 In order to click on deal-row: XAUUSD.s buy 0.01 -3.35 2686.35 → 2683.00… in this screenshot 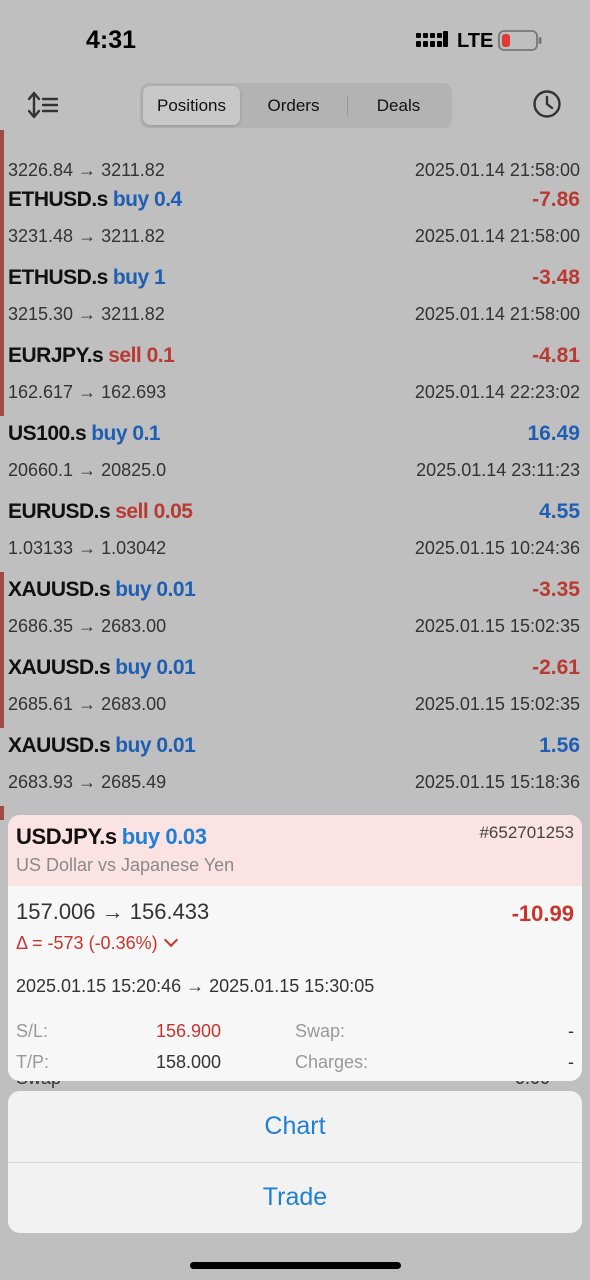, I will do `click(295, 611)`.